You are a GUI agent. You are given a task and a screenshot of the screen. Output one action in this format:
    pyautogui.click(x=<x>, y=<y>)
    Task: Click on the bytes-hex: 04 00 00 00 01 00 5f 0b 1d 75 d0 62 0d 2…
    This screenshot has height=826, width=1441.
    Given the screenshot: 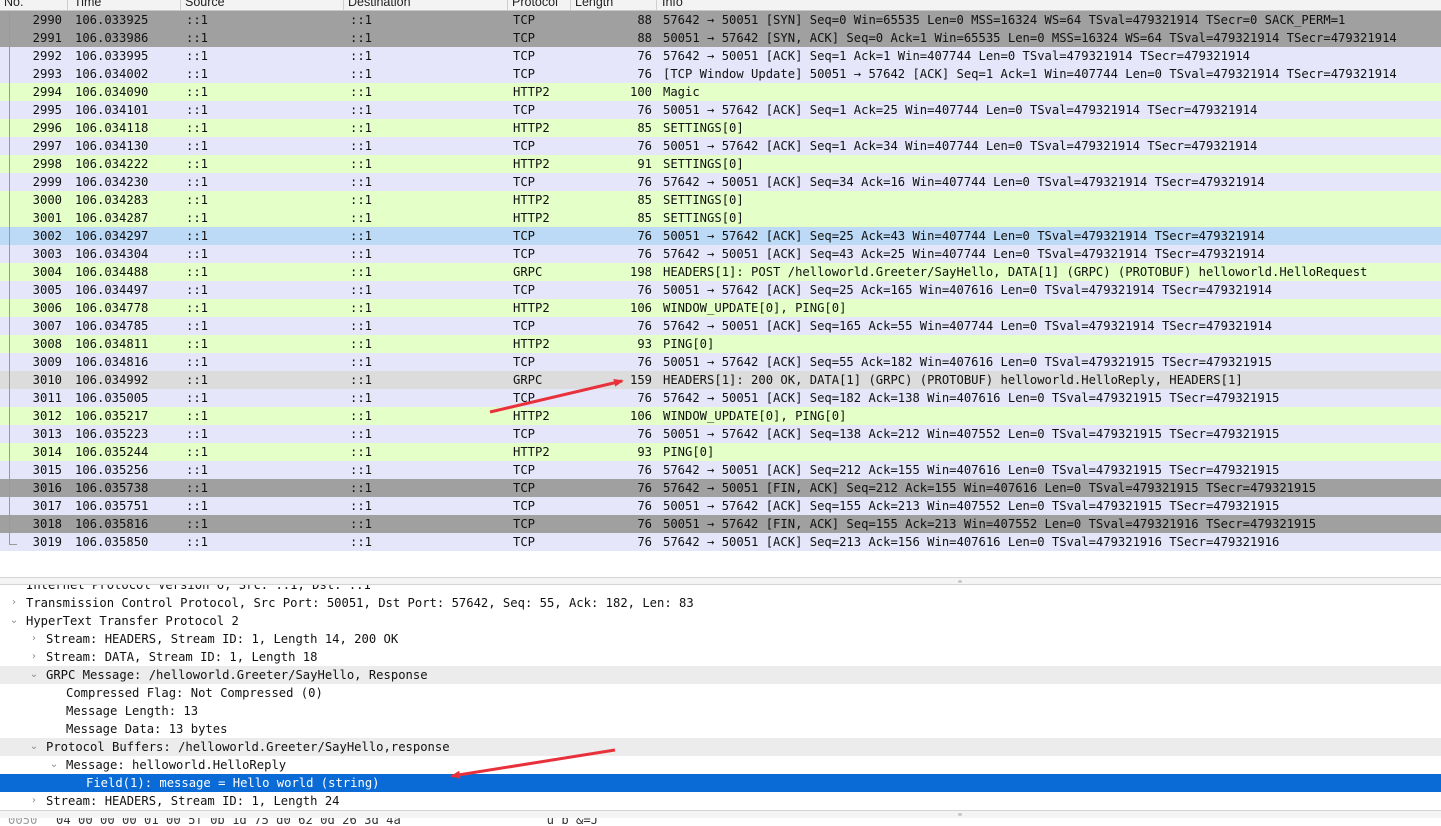 What is the action you would take?
    pyautogui.click(x=228, y=822)
    